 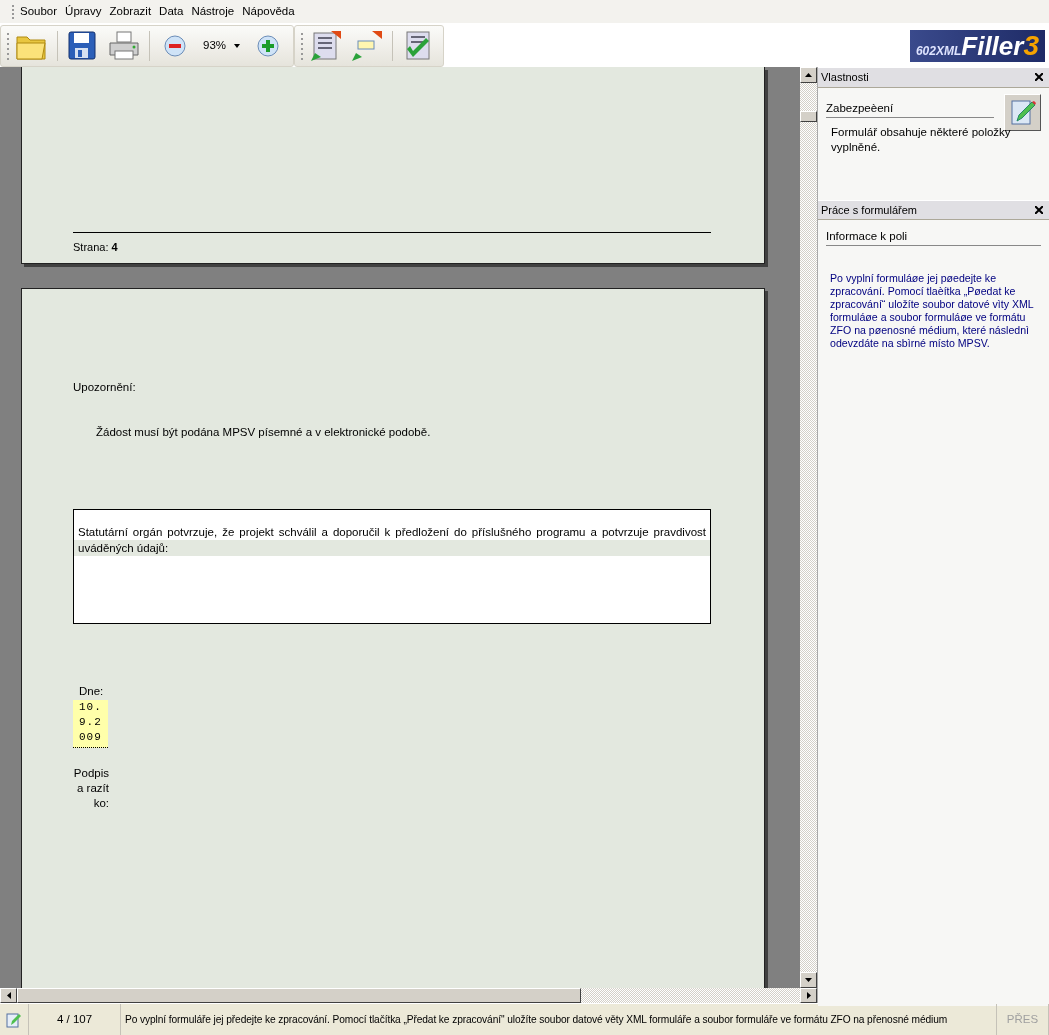 I want to click on menu-item: Zobrazit, so click(x=130, y=11).